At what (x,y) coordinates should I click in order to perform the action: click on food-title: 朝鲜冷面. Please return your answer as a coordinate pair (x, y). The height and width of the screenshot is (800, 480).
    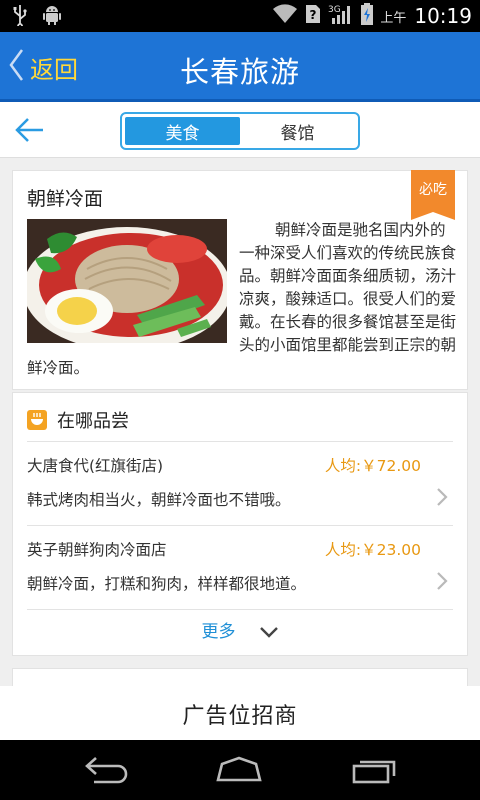
    Looking at the image, I should click on (65, 199).